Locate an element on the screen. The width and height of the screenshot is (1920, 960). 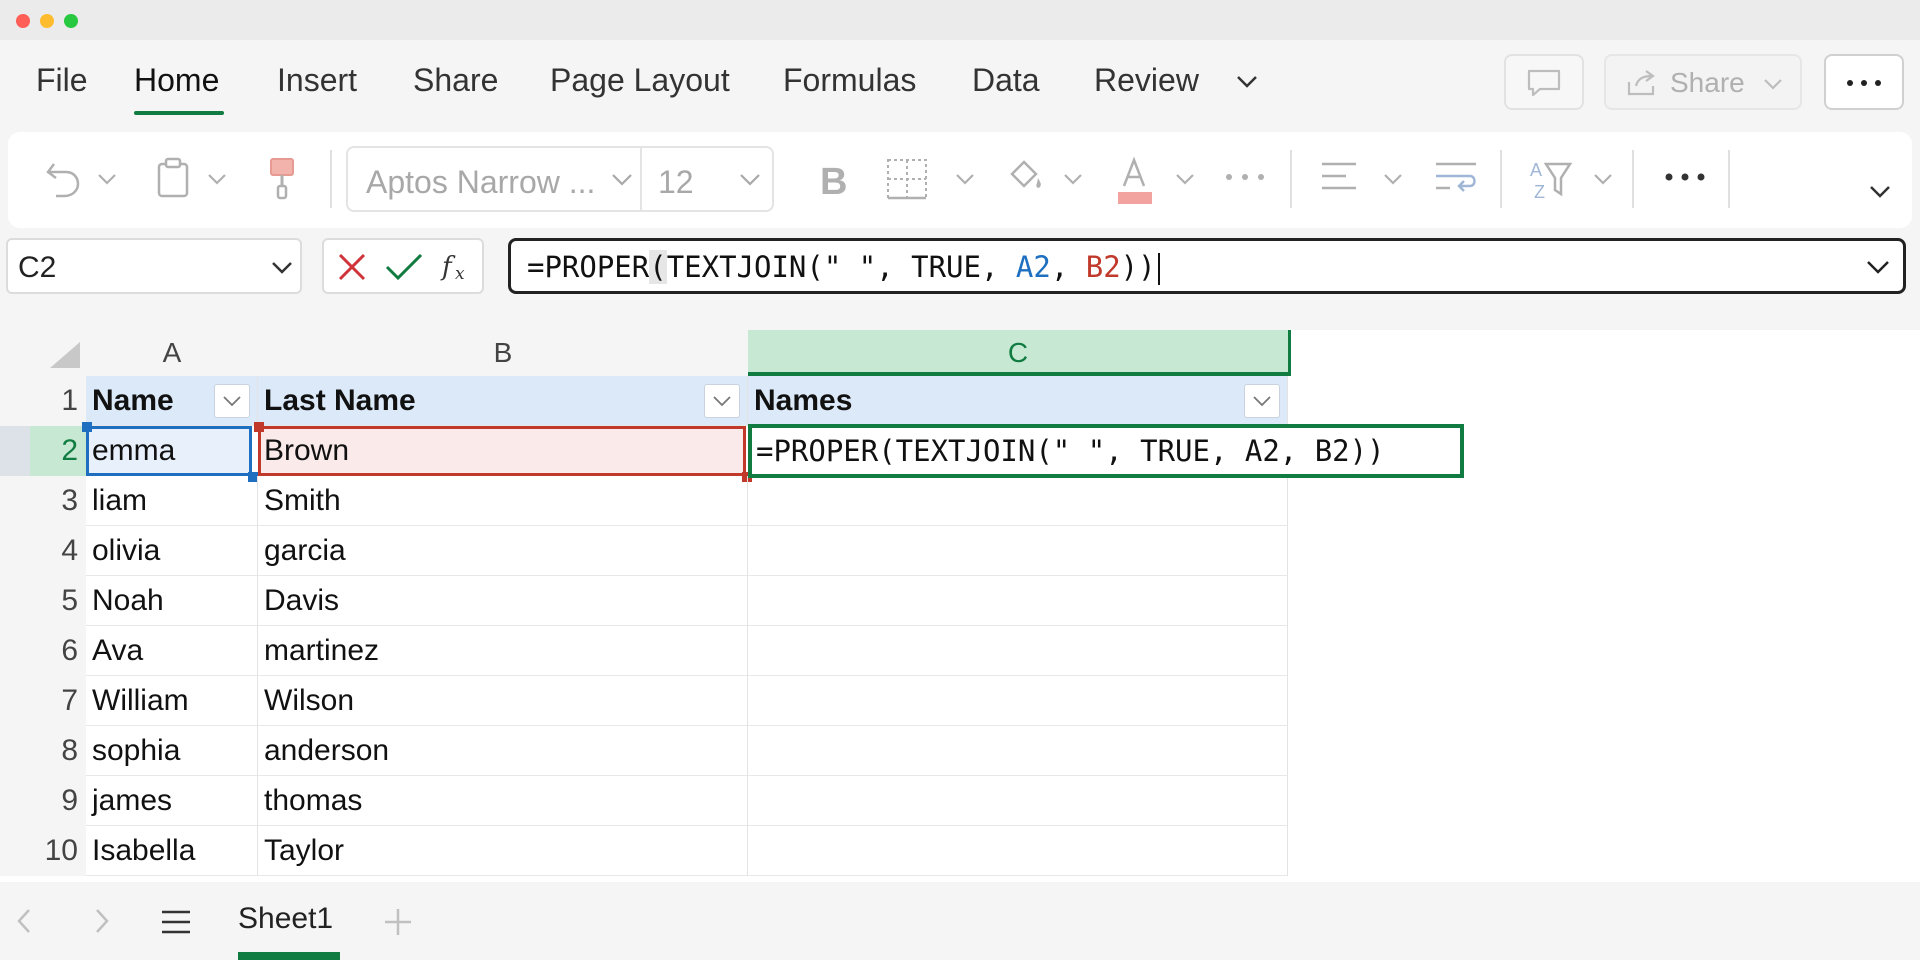
active-cell-formula: =PROPER(TEXTJOIN(" ", TRUE, A2, B2)) is located at coordinates (1070, 451).